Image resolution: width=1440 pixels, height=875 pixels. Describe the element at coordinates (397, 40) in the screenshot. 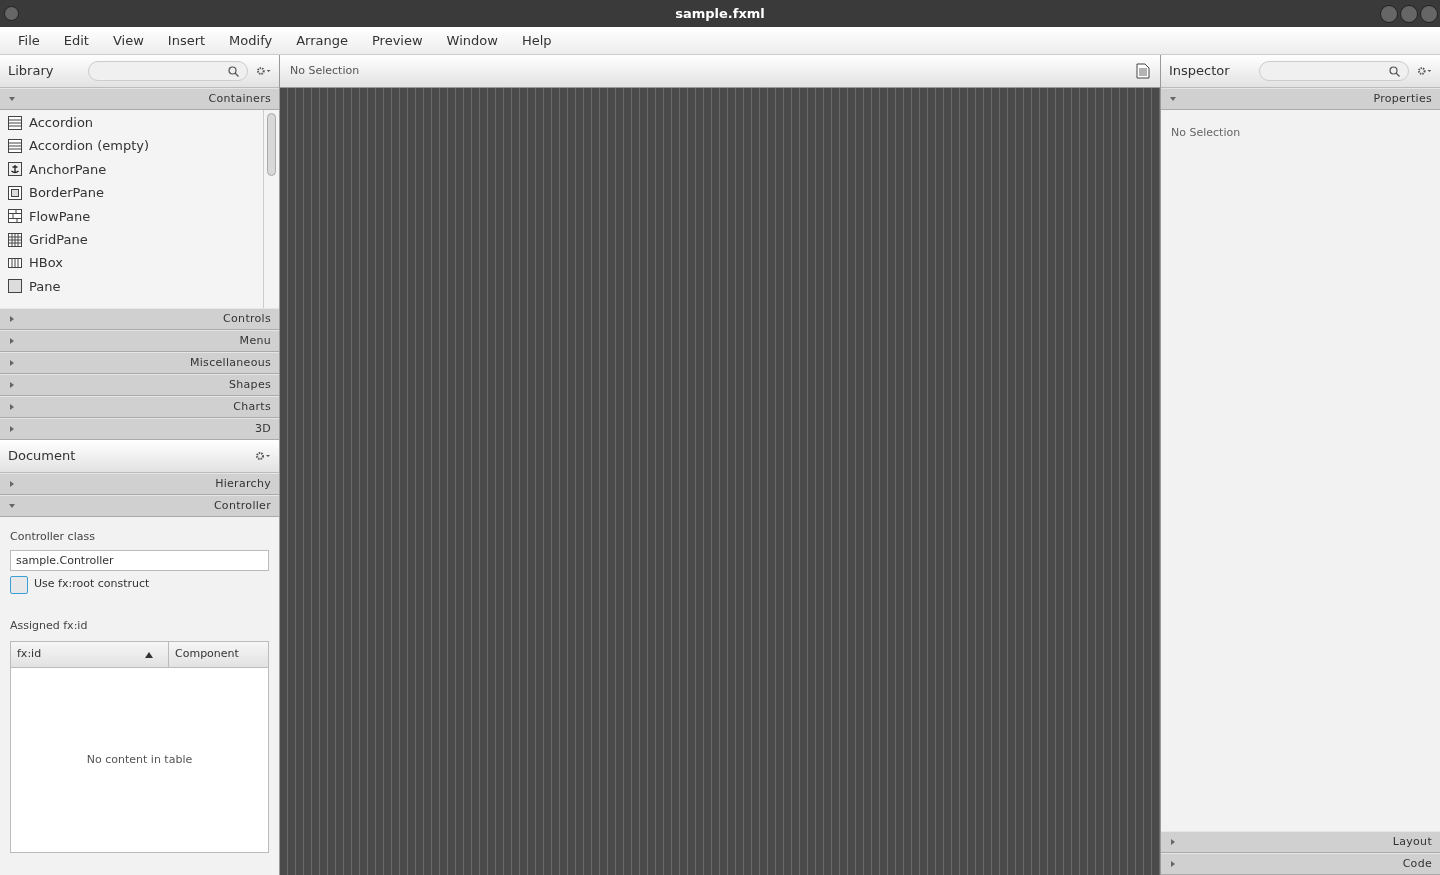

I see `menu-item: Preview` at that location.